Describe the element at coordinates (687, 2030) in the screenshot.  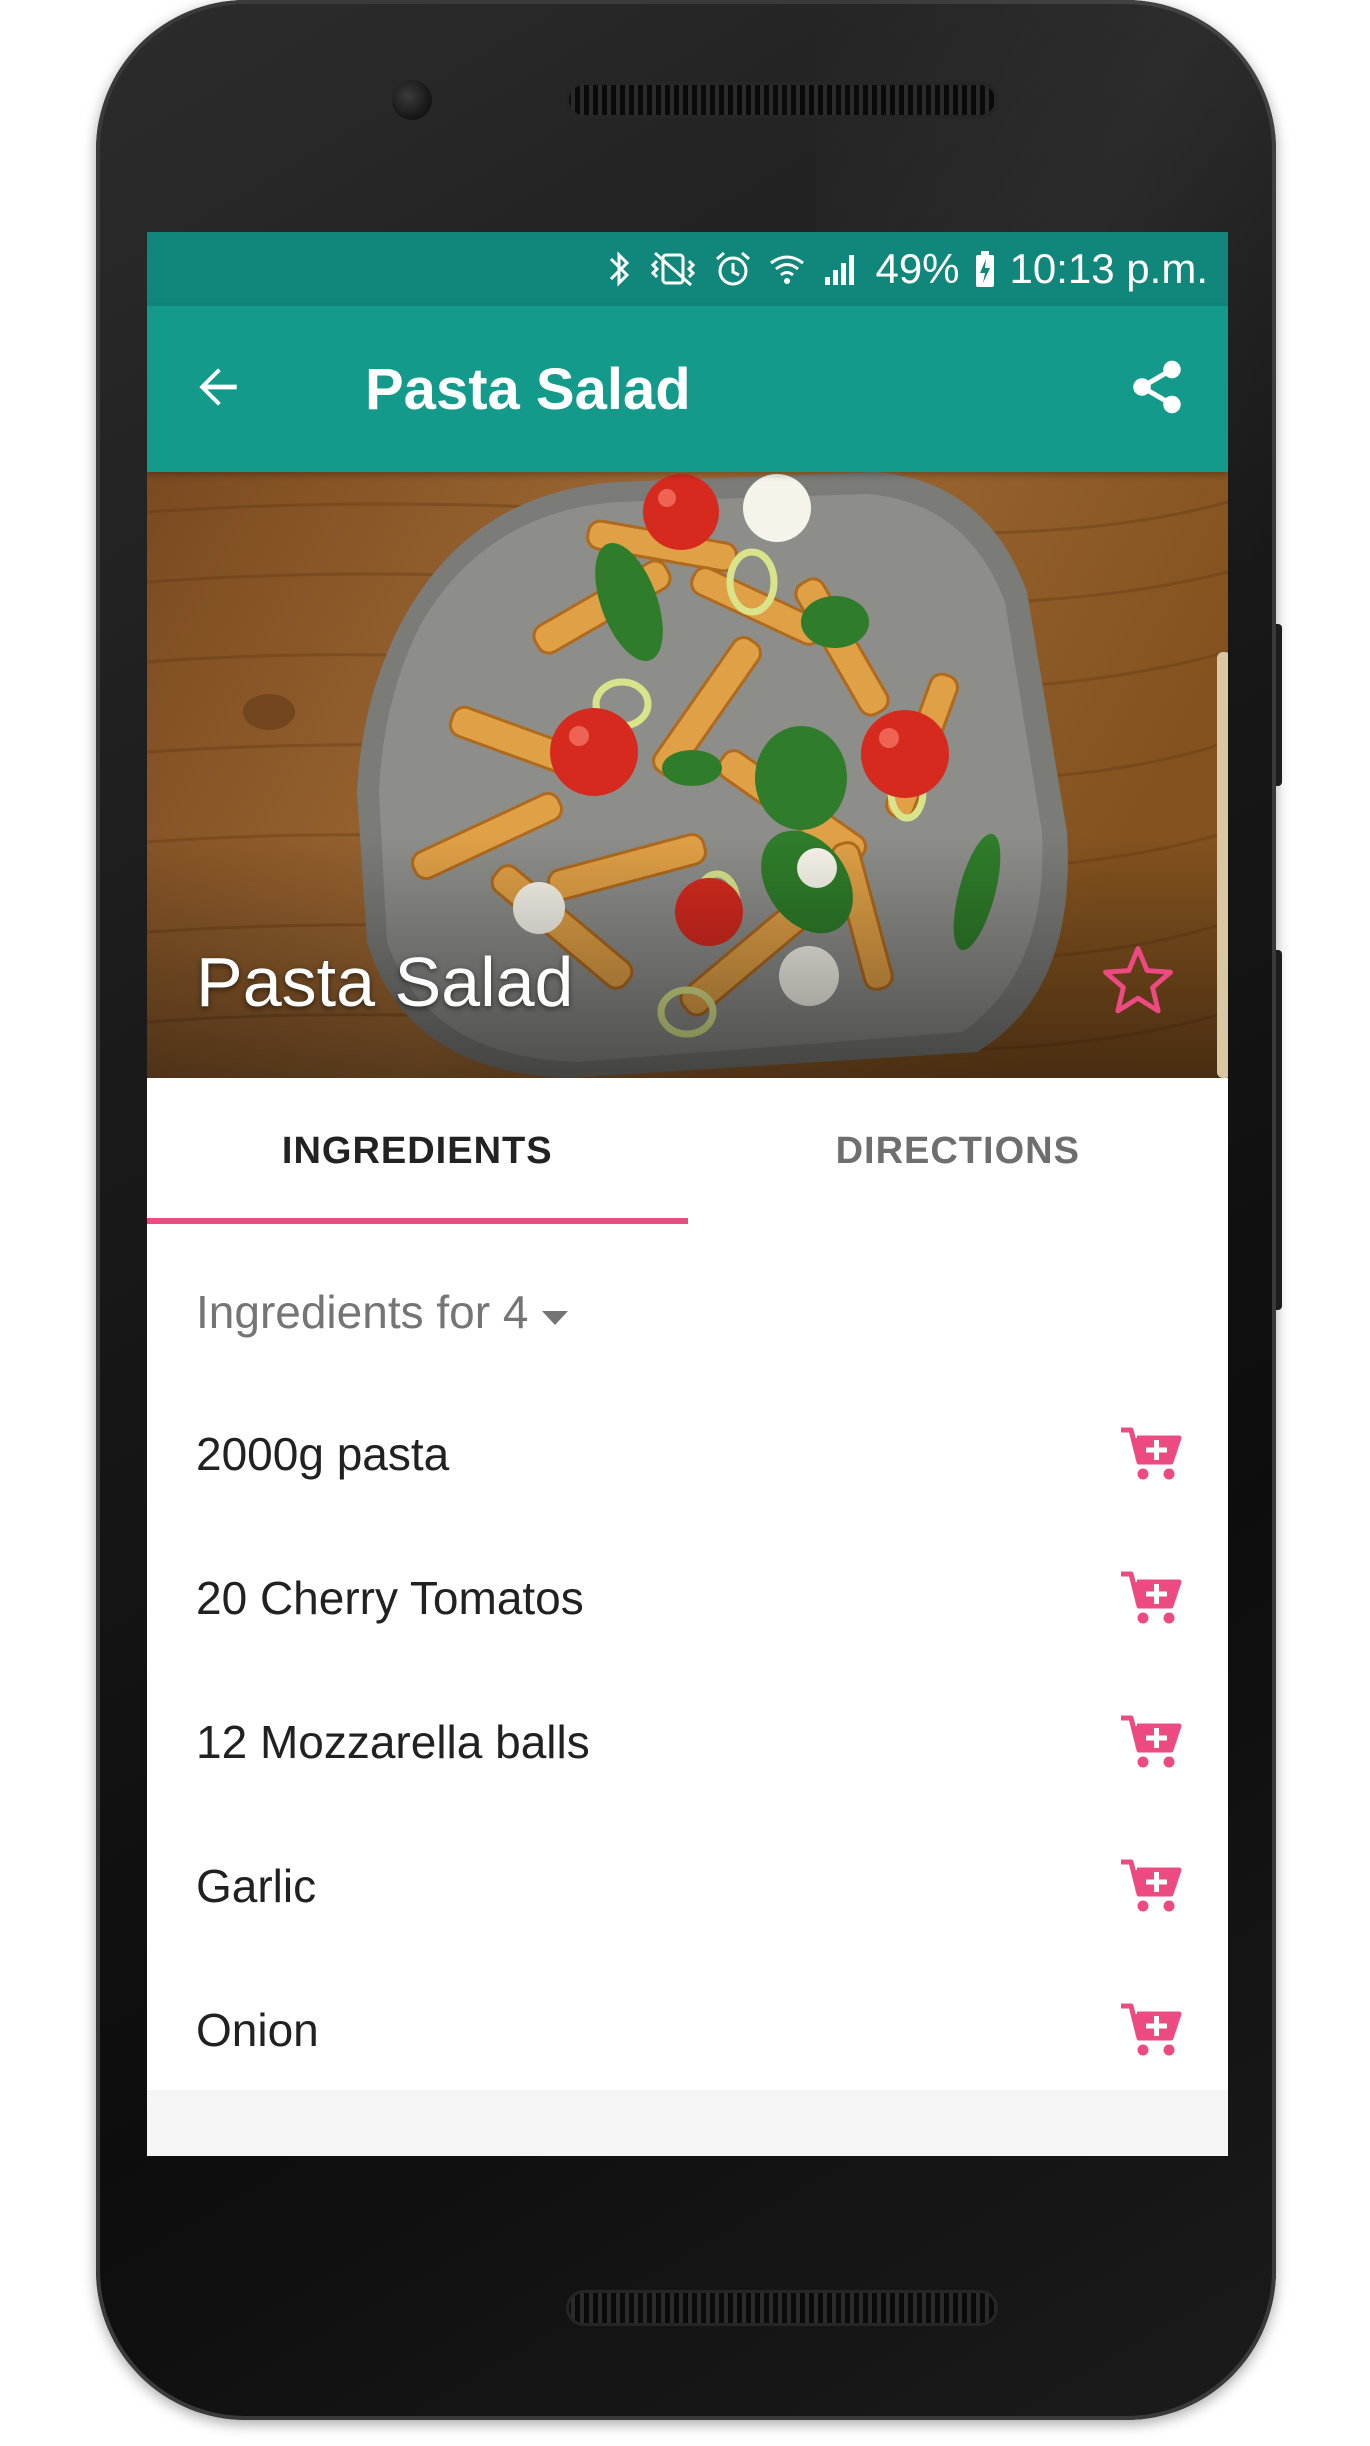
I see `list-item: Onion` at that location.